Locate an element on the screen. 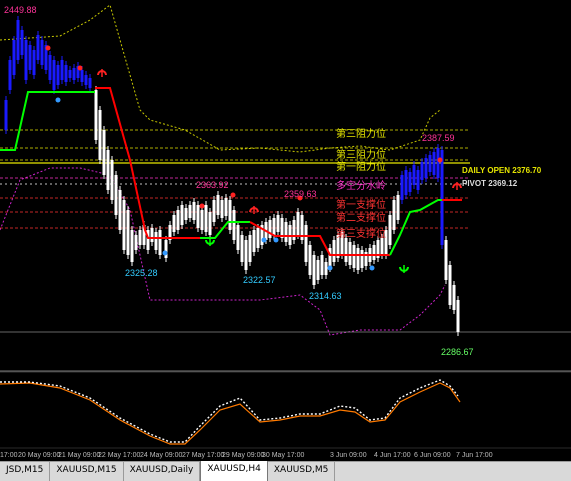 This screenshot has width=571, height=481. label-r2: 第三阻力位 is located at coordinates (361, 154).